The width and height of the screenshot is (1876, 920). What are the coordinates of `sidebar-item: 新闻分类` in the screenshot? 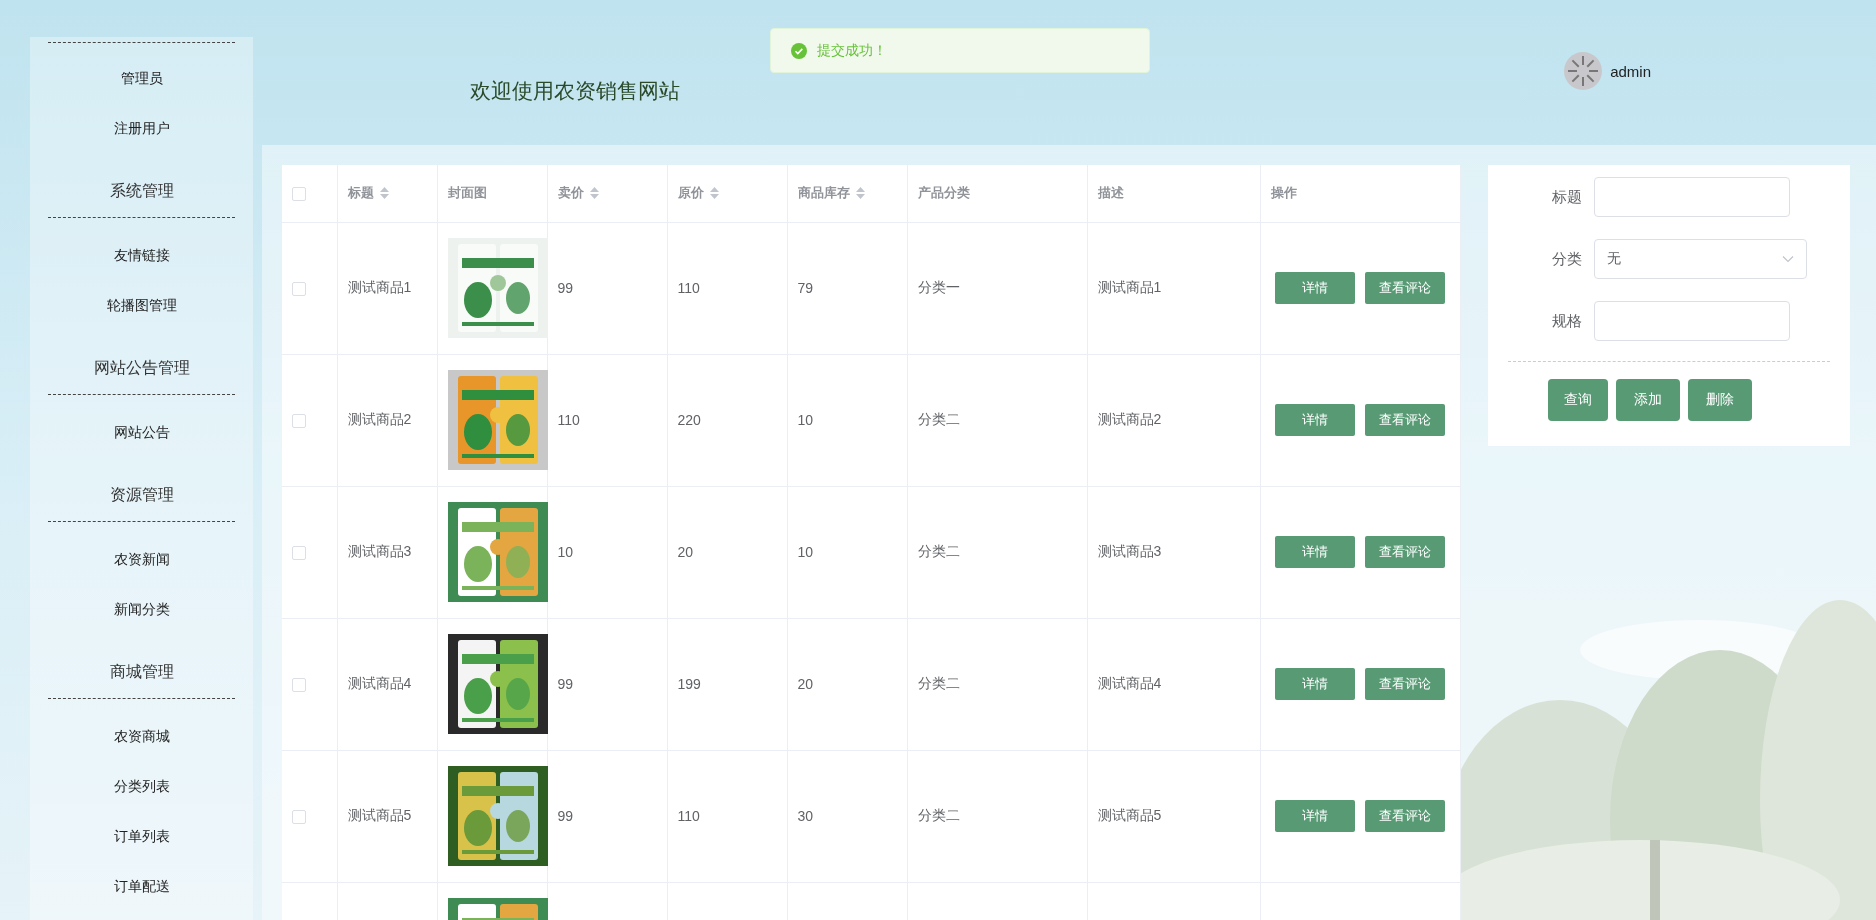 It's located at (141, 609).